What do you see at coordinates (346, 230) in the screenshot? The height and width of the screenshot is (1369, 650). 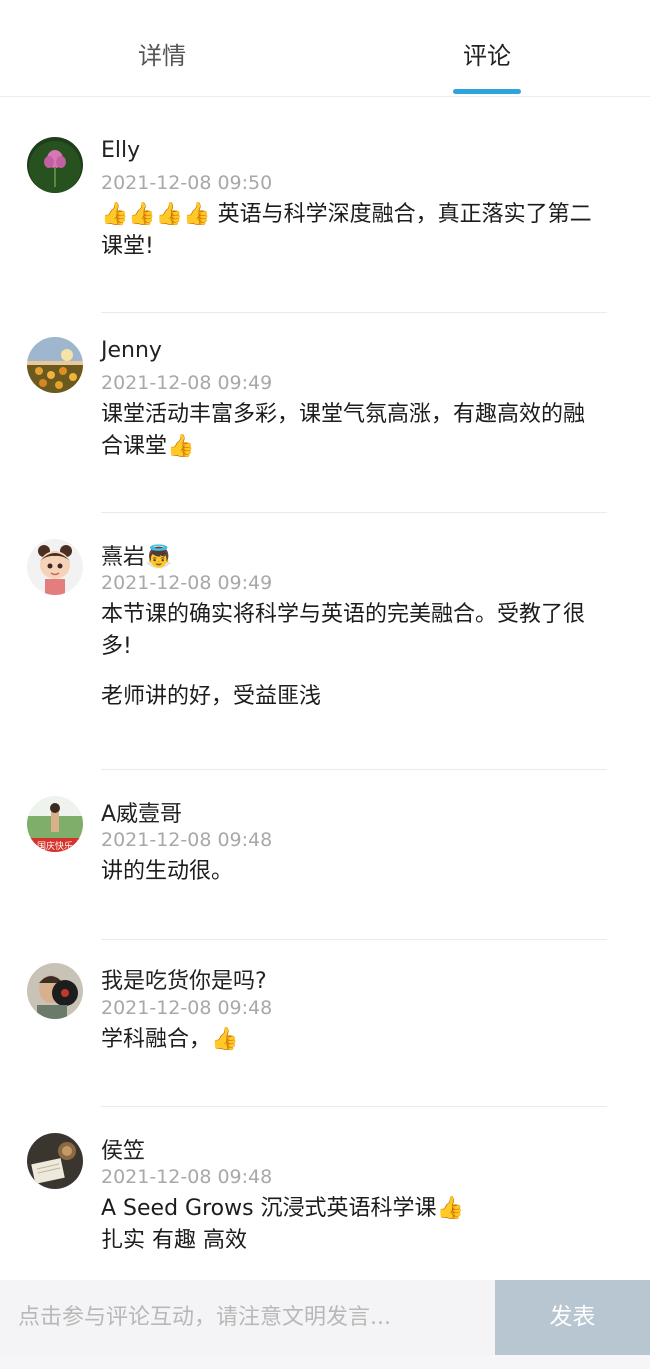 I see `comment-paragraph: 👍👍👍👍 英语与科学深度融合，真正落实了第二课堂!` at bounding box center [346, 230].